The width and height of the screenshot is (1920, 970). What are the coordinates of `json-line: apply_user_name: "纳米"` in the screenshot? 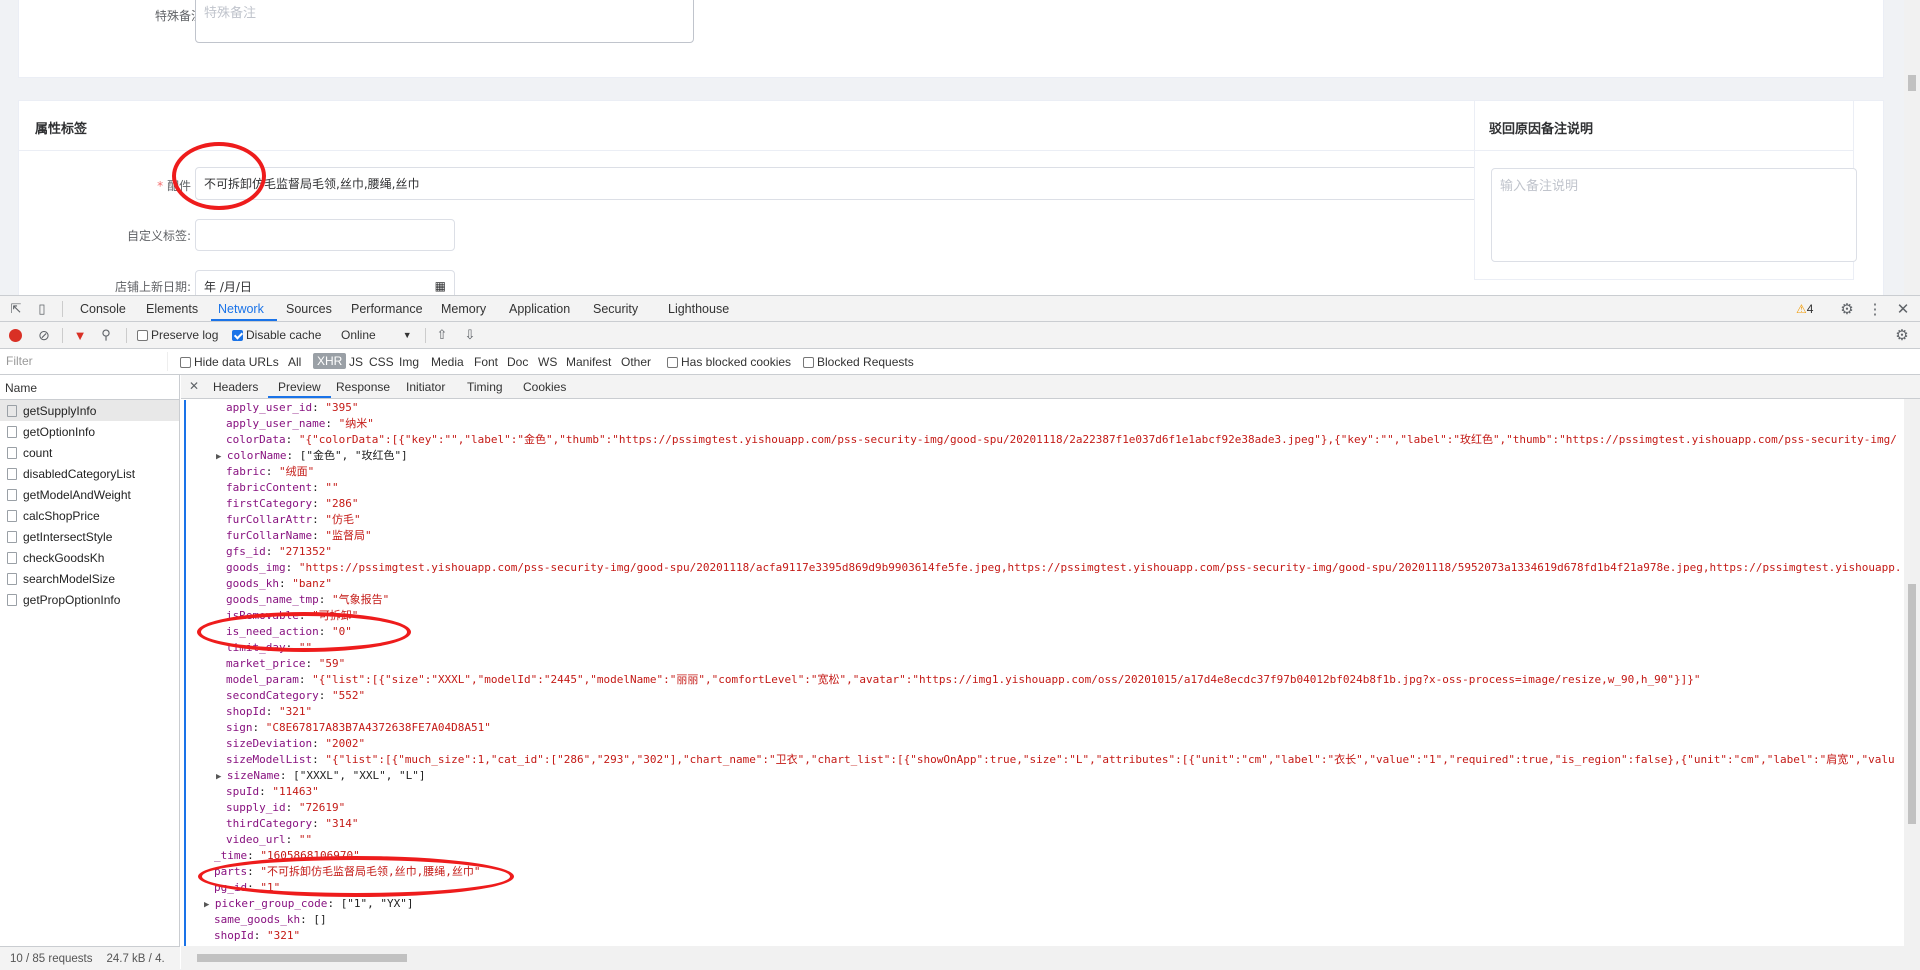 It's located at (1043, 424).